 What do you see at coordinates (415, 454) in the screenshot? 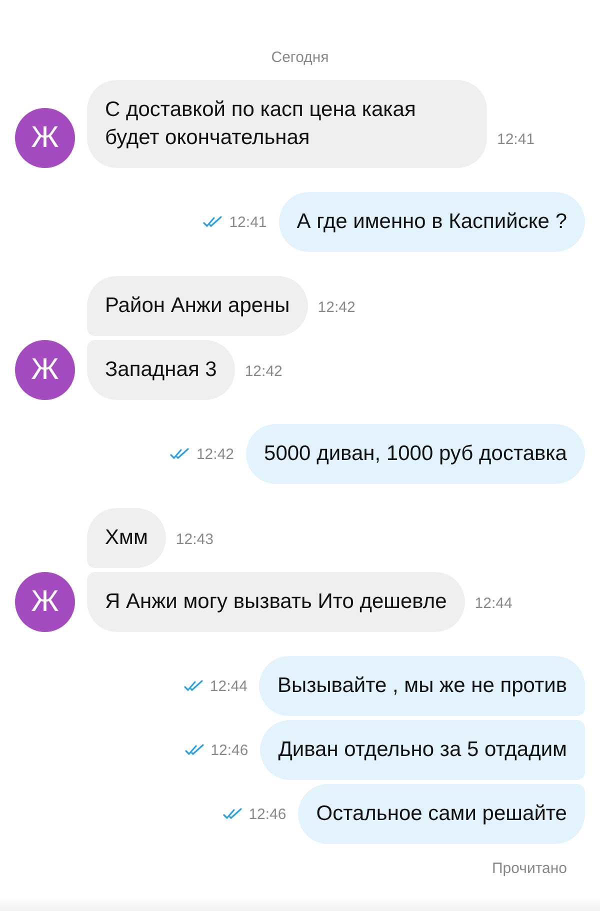
I see `message-bubble: 5000 диван, 1000 руб доставка` at bounding box center [415, 454].